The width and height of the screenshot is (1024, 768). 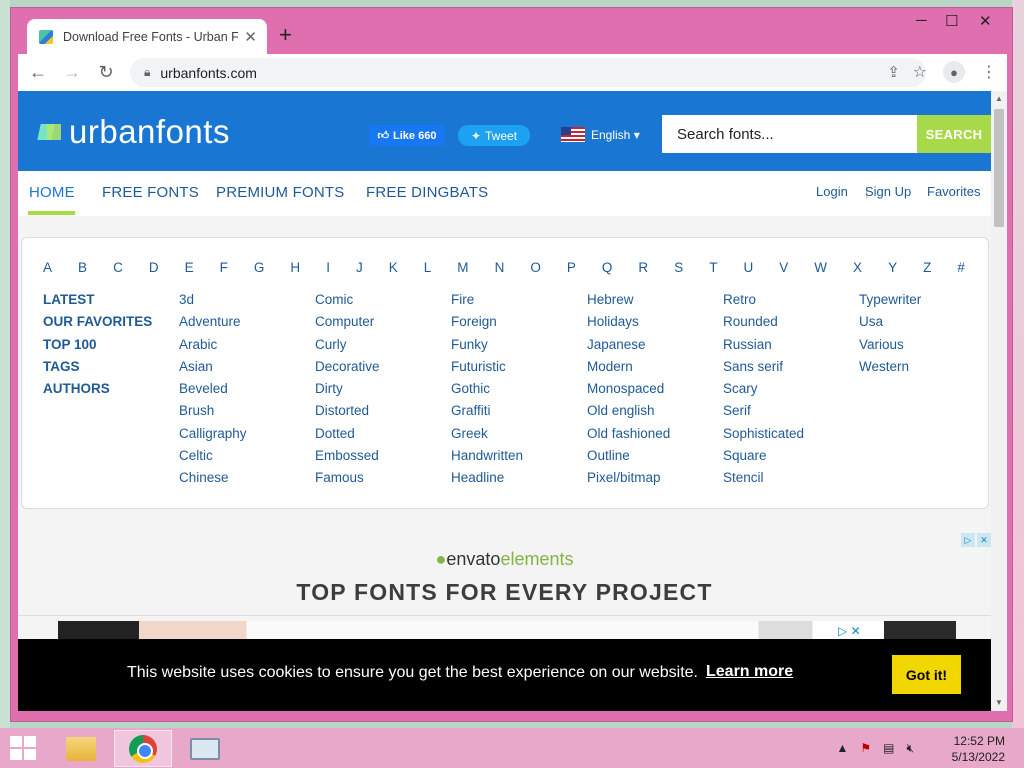 What do you see at coordinates (347, 325) in the screenshot?
I see `category-link: Computer` at bounding box center [347, 325].